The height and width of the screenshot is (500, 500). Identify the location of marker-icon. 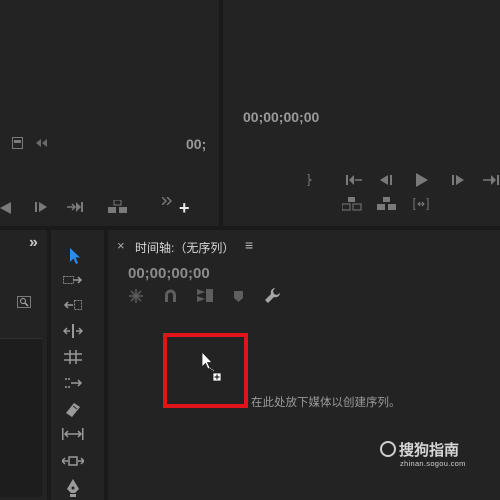
(238, 296).